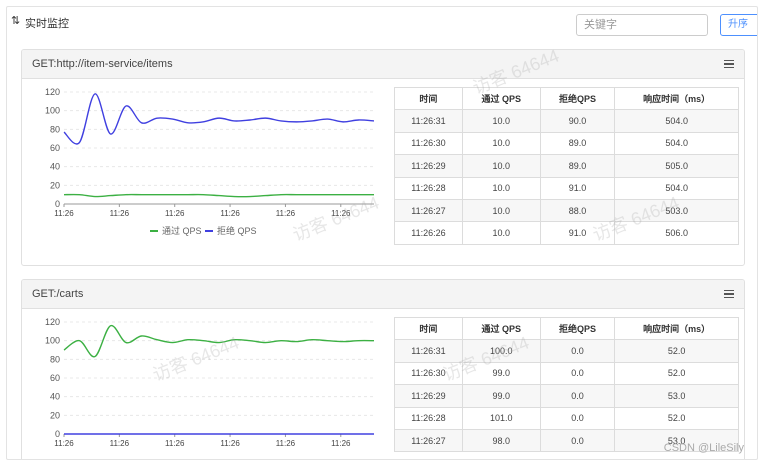  What do you see at coordinates (428, 440) in the screenshot?
I see `cell-time: 11:26:27` at bounding box center [428, 440].